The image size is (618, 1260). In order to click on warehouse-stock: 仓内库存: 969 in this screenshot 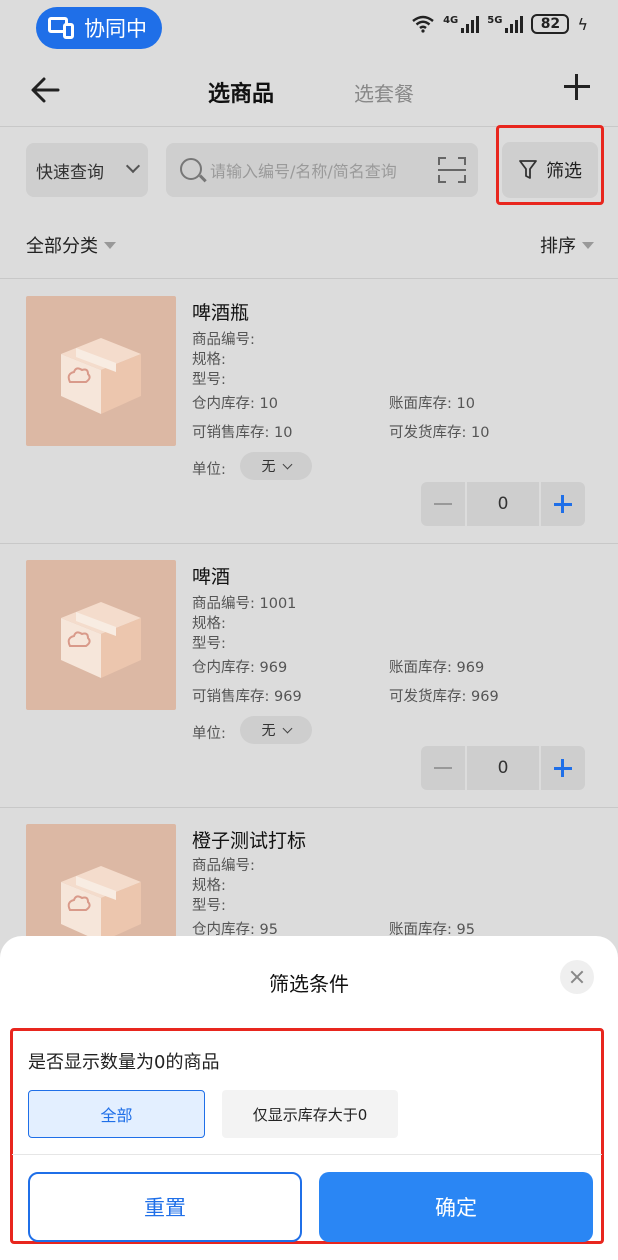, I will do `click(240, 668)`.